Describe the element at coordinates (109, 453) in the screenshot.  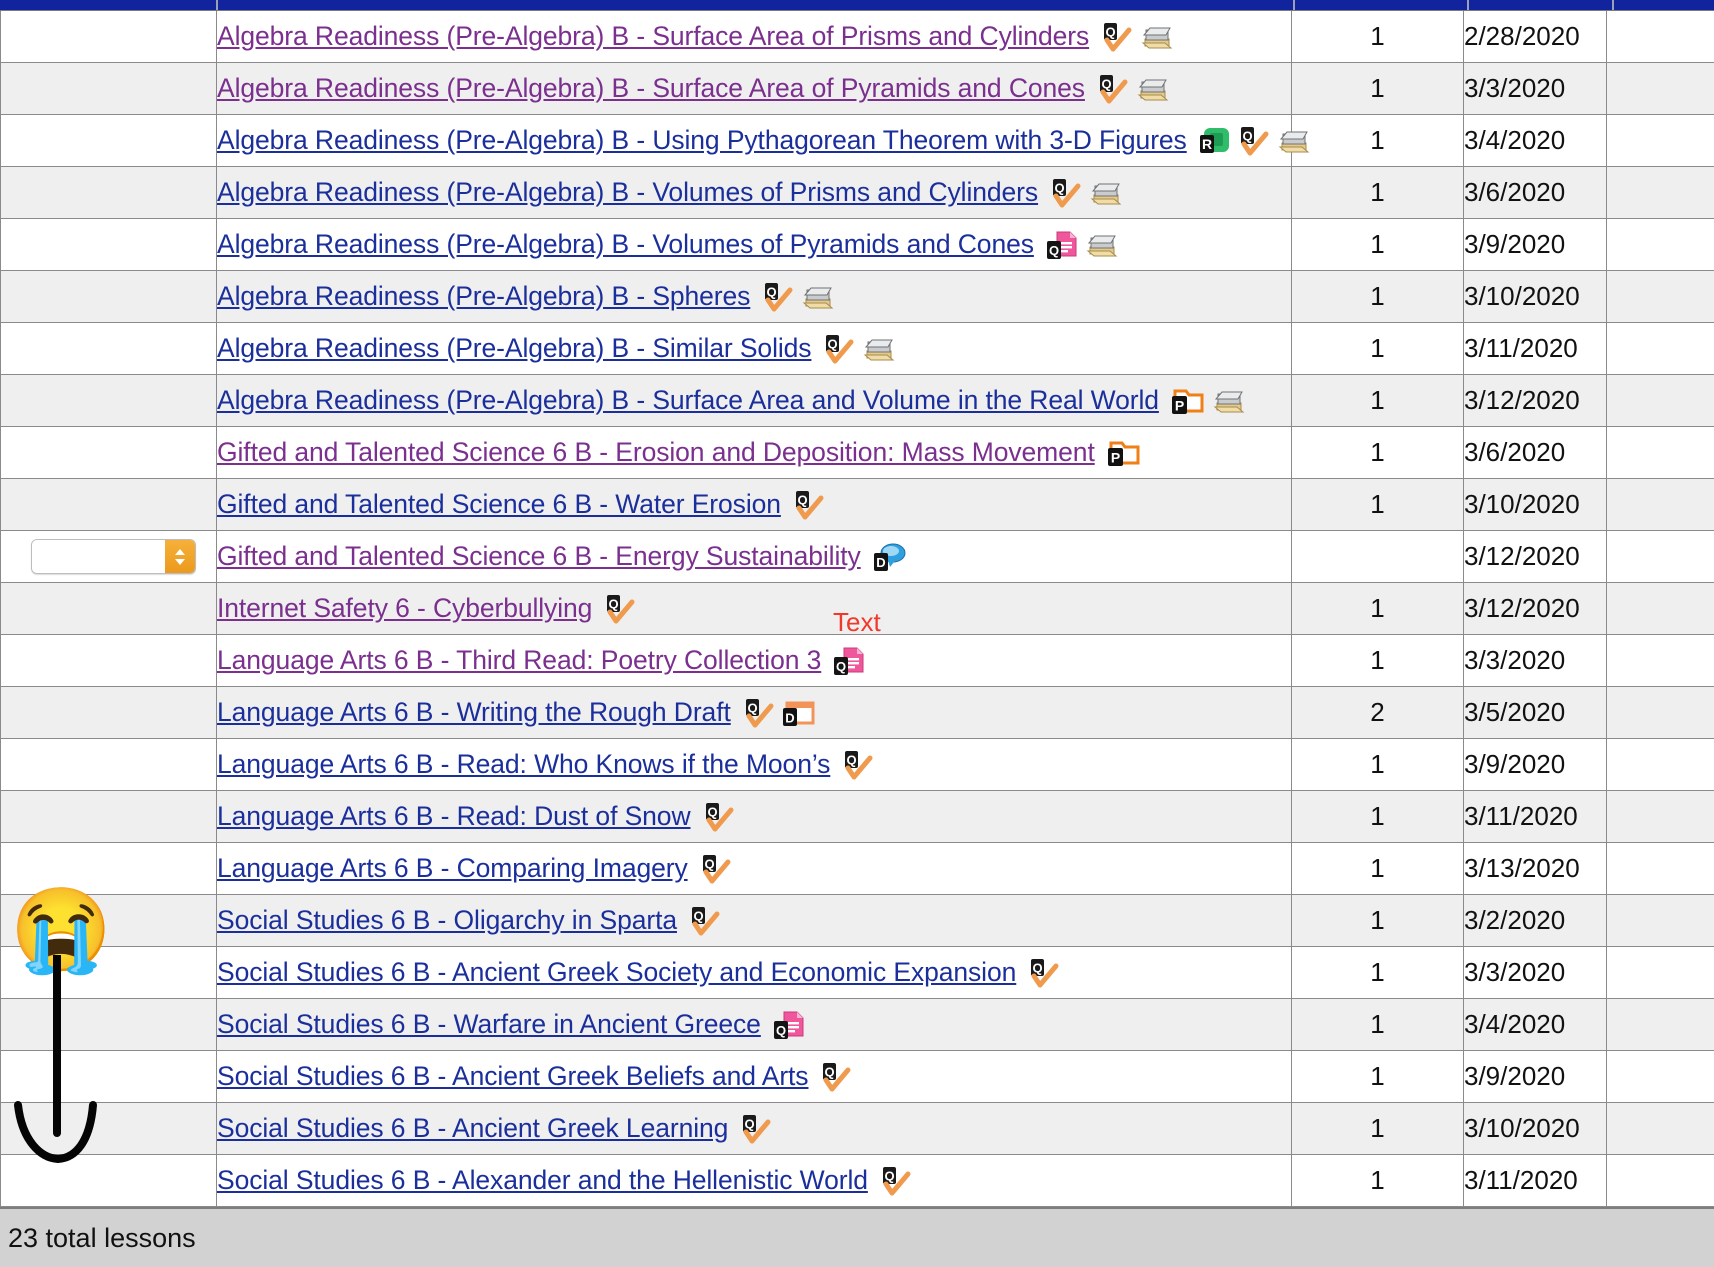
I see `row-select-cell` at that location.